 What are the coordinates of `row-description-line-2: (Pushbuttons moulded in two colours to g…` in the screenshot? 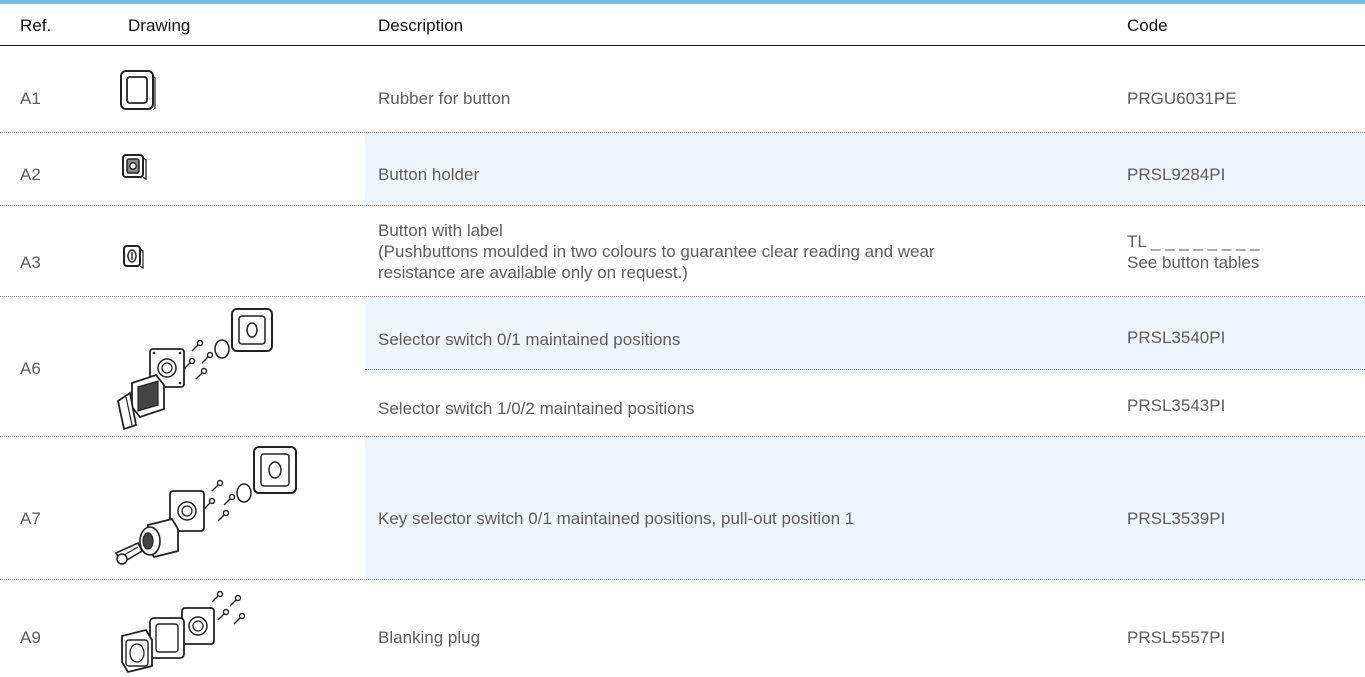 It's located at (656, 251).